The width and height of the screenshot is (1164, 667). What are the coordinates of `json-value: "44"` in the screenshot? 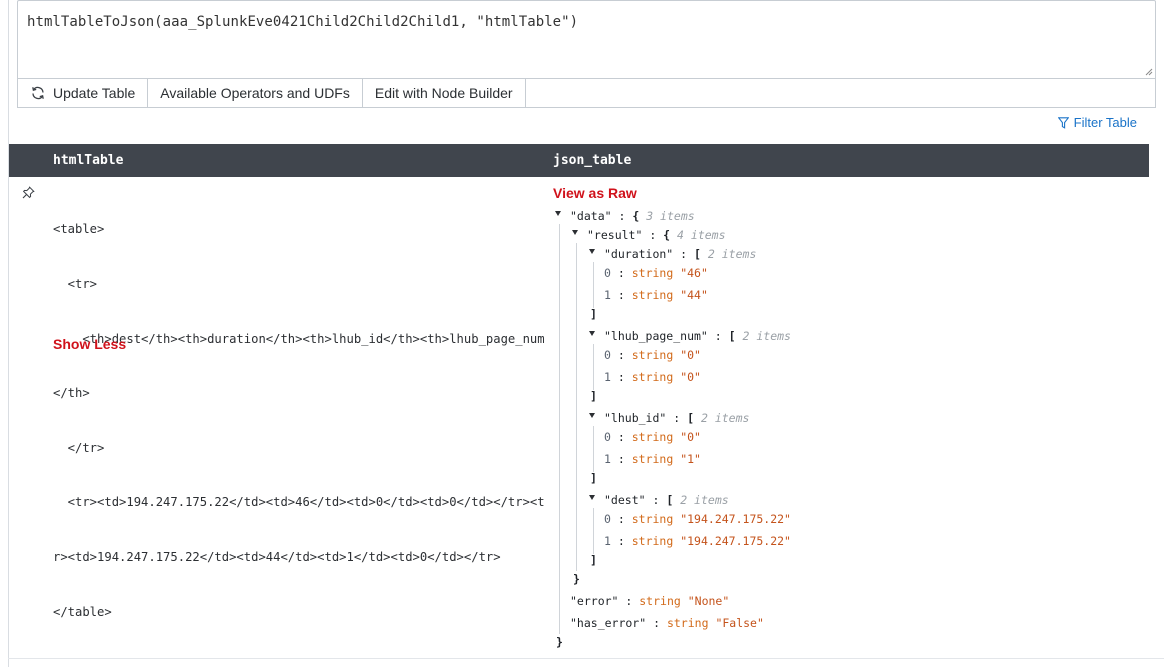 It's located at (694, 295).